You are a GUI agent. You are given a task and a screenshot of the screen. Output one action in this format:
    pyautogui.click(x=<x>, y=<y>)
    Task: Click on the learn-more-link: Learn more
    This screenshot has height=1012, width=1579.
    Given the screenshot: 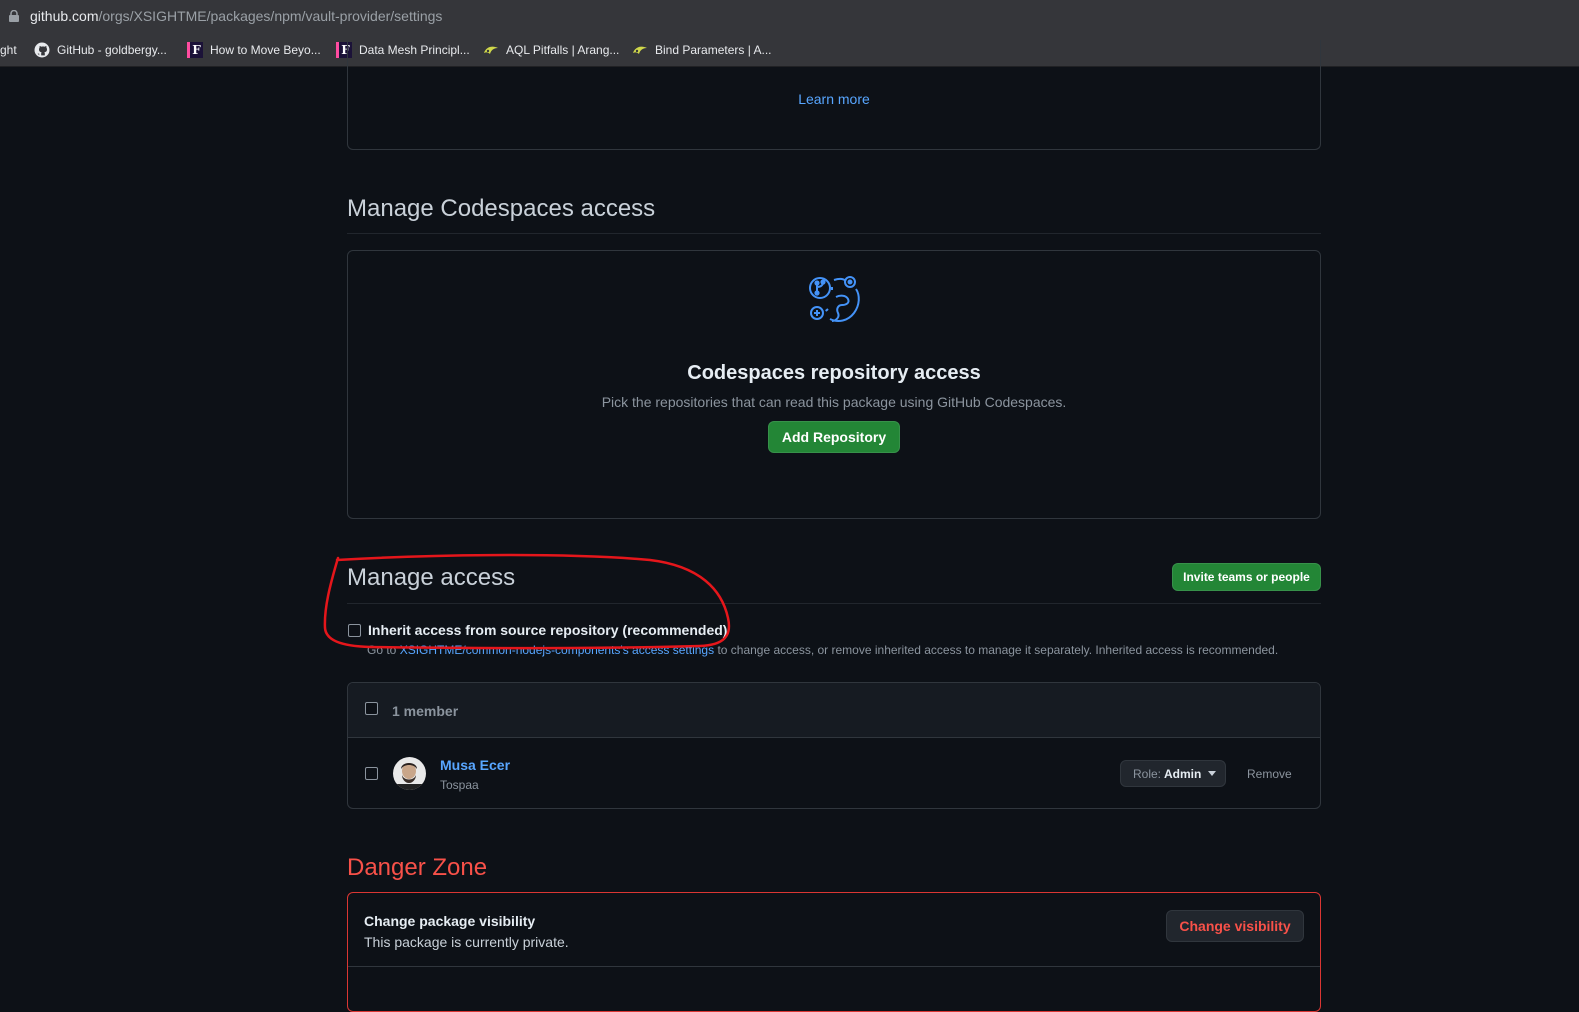 What is the action you would take?
    pyautogui.click(x=834, y=99)
    